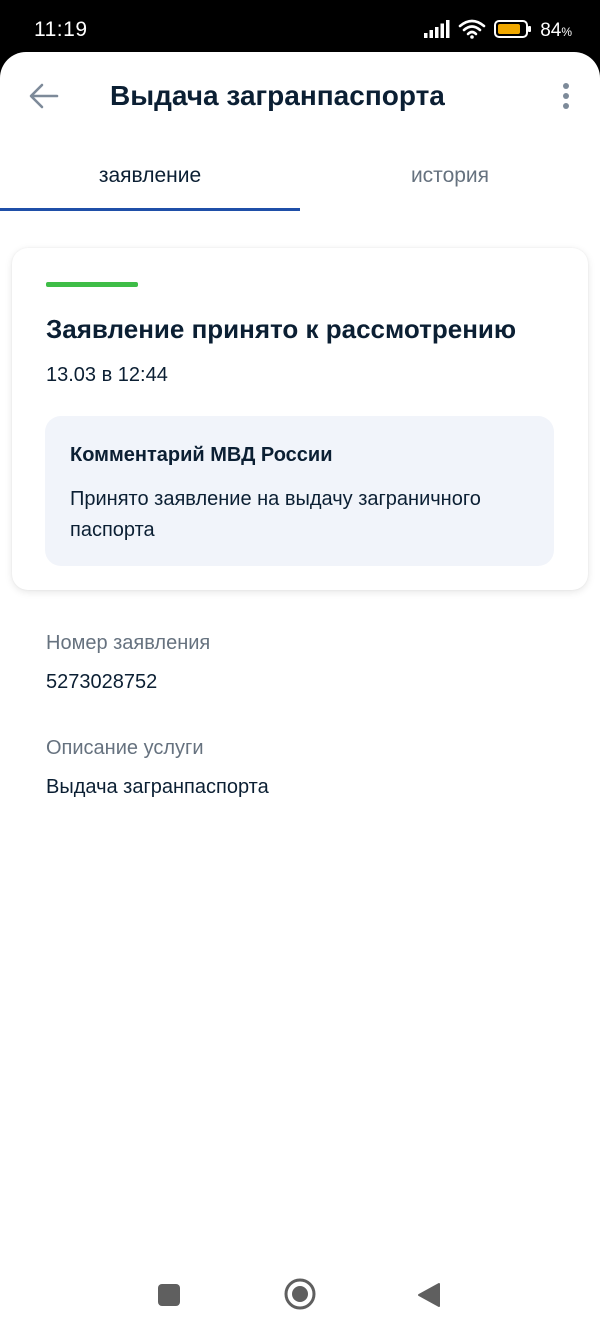 The width and height of the screenshot is (600, 1332). What do you see at coordinates (513, 31) in the screenshot?
I see `battery-icon` at bounding box center [513, 31].